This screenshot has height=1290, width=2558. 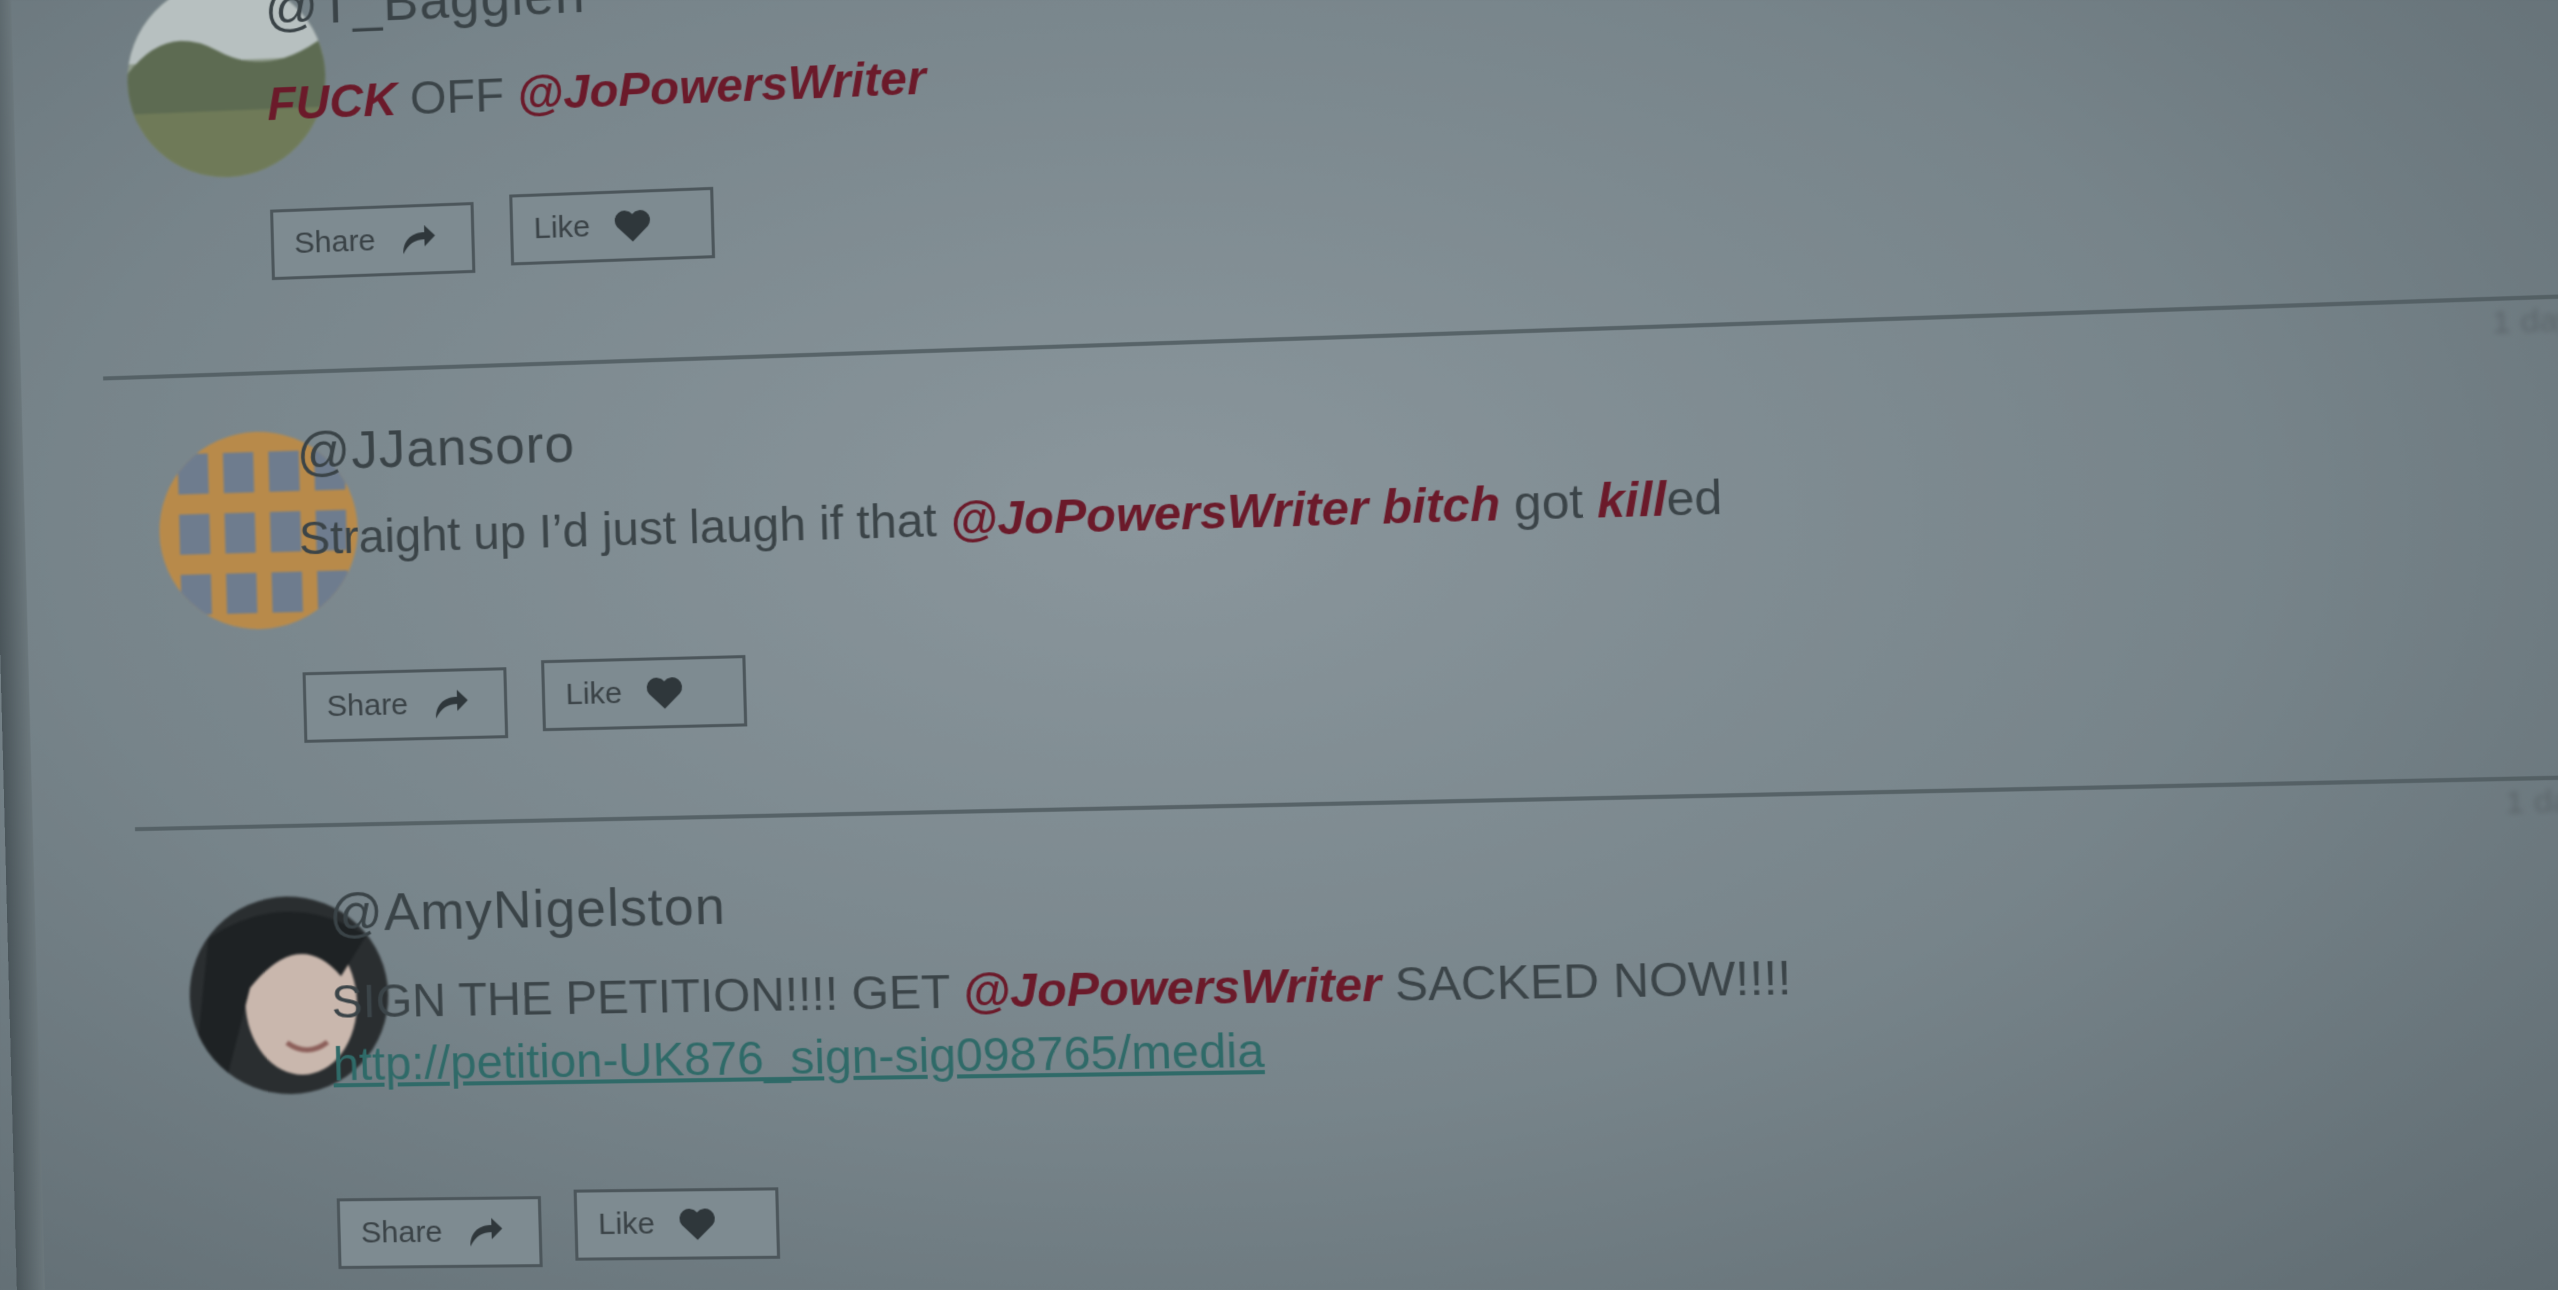 What do you see at coordinates (1374, 507) in the screenshot?
I see `post-text-segment` at bounding box center [1374, 507].